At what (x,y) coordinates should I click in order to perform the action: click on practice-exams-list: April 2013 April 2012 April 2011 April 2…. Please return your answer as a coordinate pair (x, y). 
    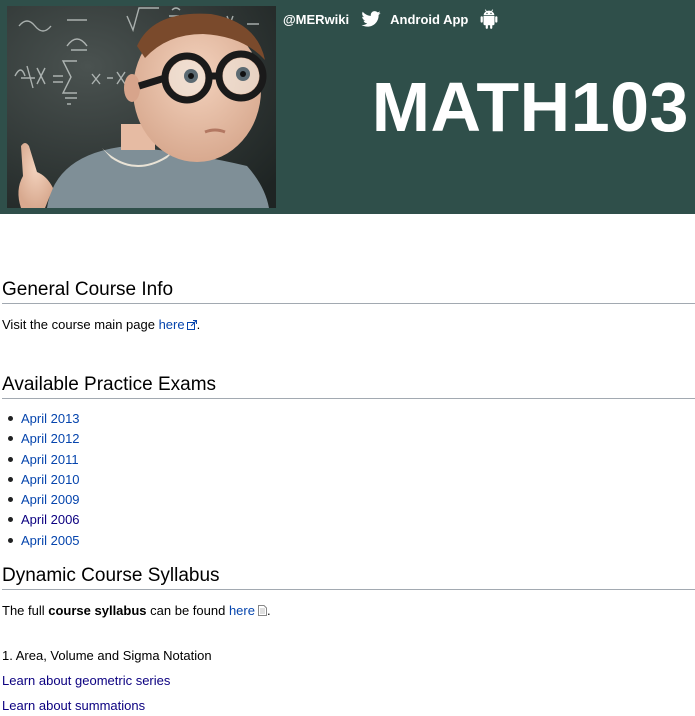
    Looking at the image, I should click on (41, 481).